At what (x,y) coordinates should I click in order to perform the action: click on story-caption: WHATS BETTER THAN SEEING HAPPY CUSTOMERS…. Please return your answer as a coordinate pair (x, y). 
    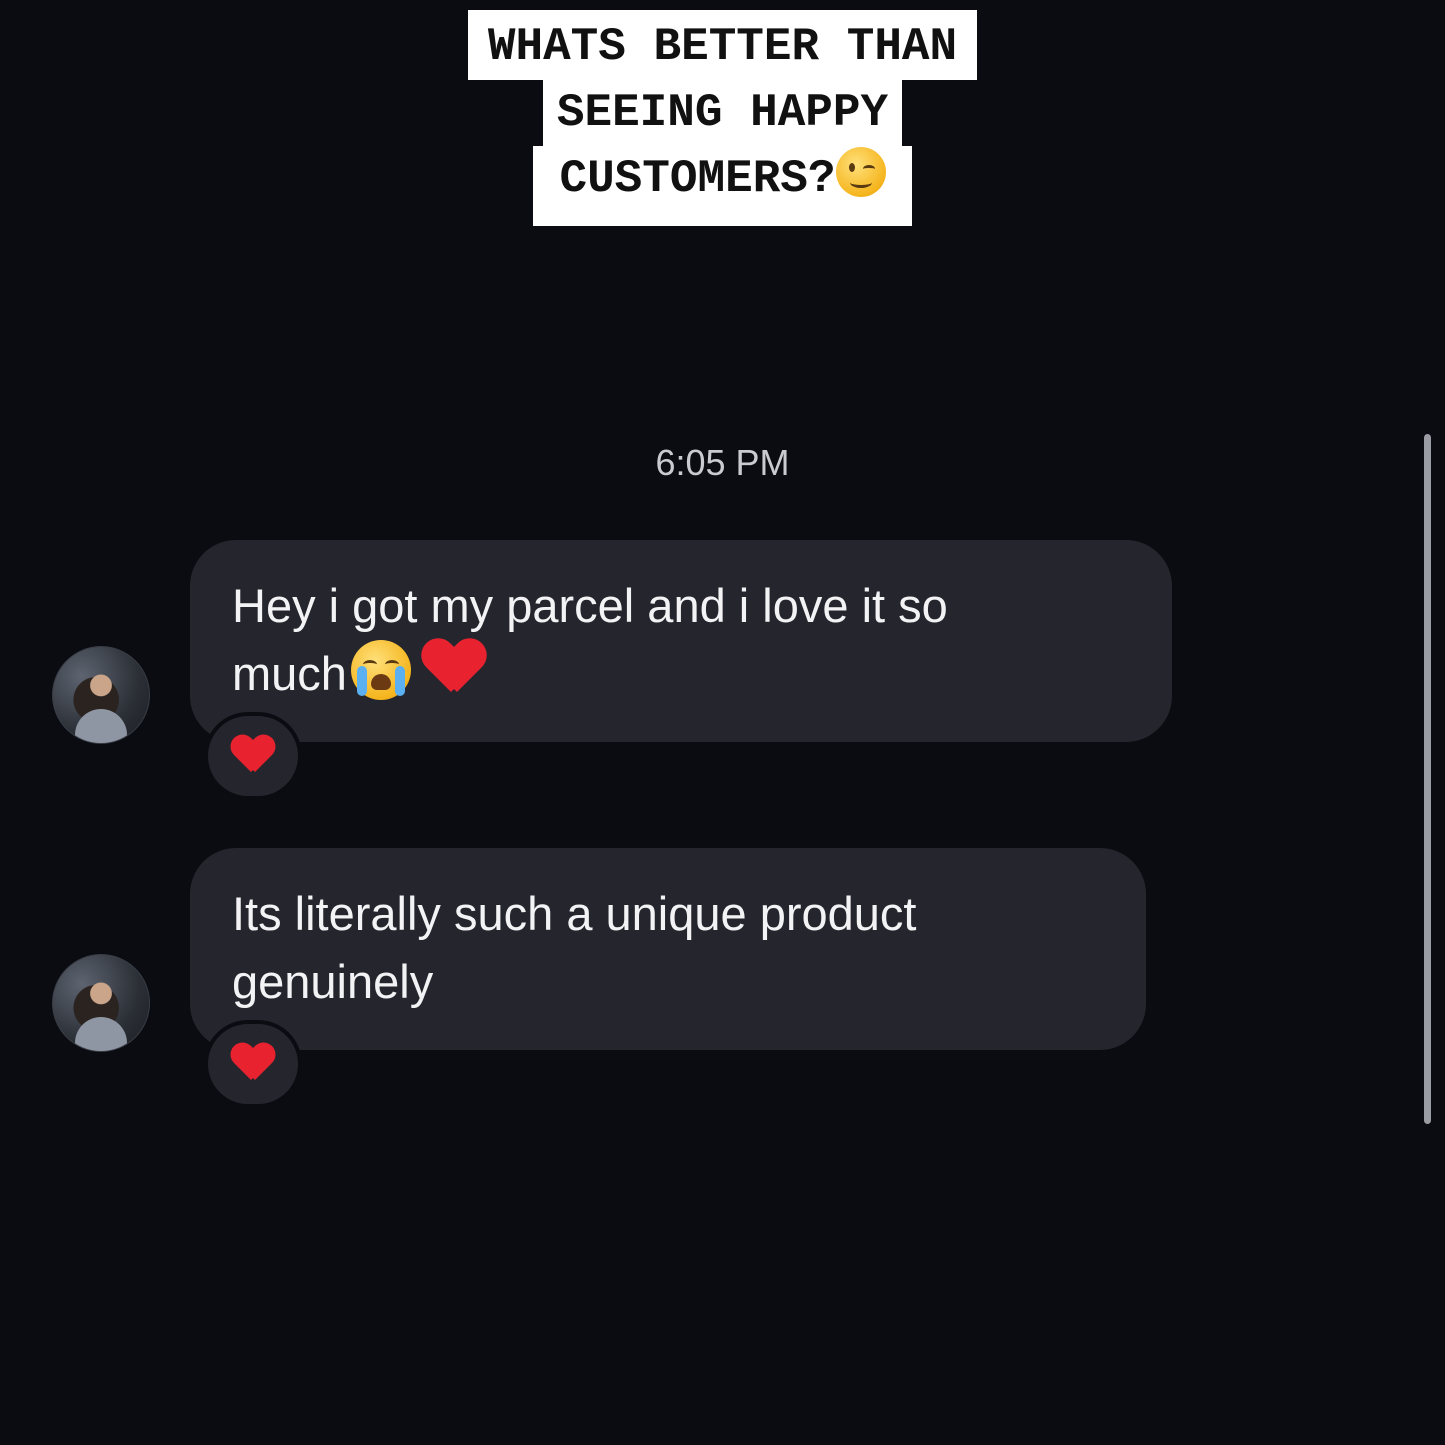
    Looking at the image, I should click on (722, 118).